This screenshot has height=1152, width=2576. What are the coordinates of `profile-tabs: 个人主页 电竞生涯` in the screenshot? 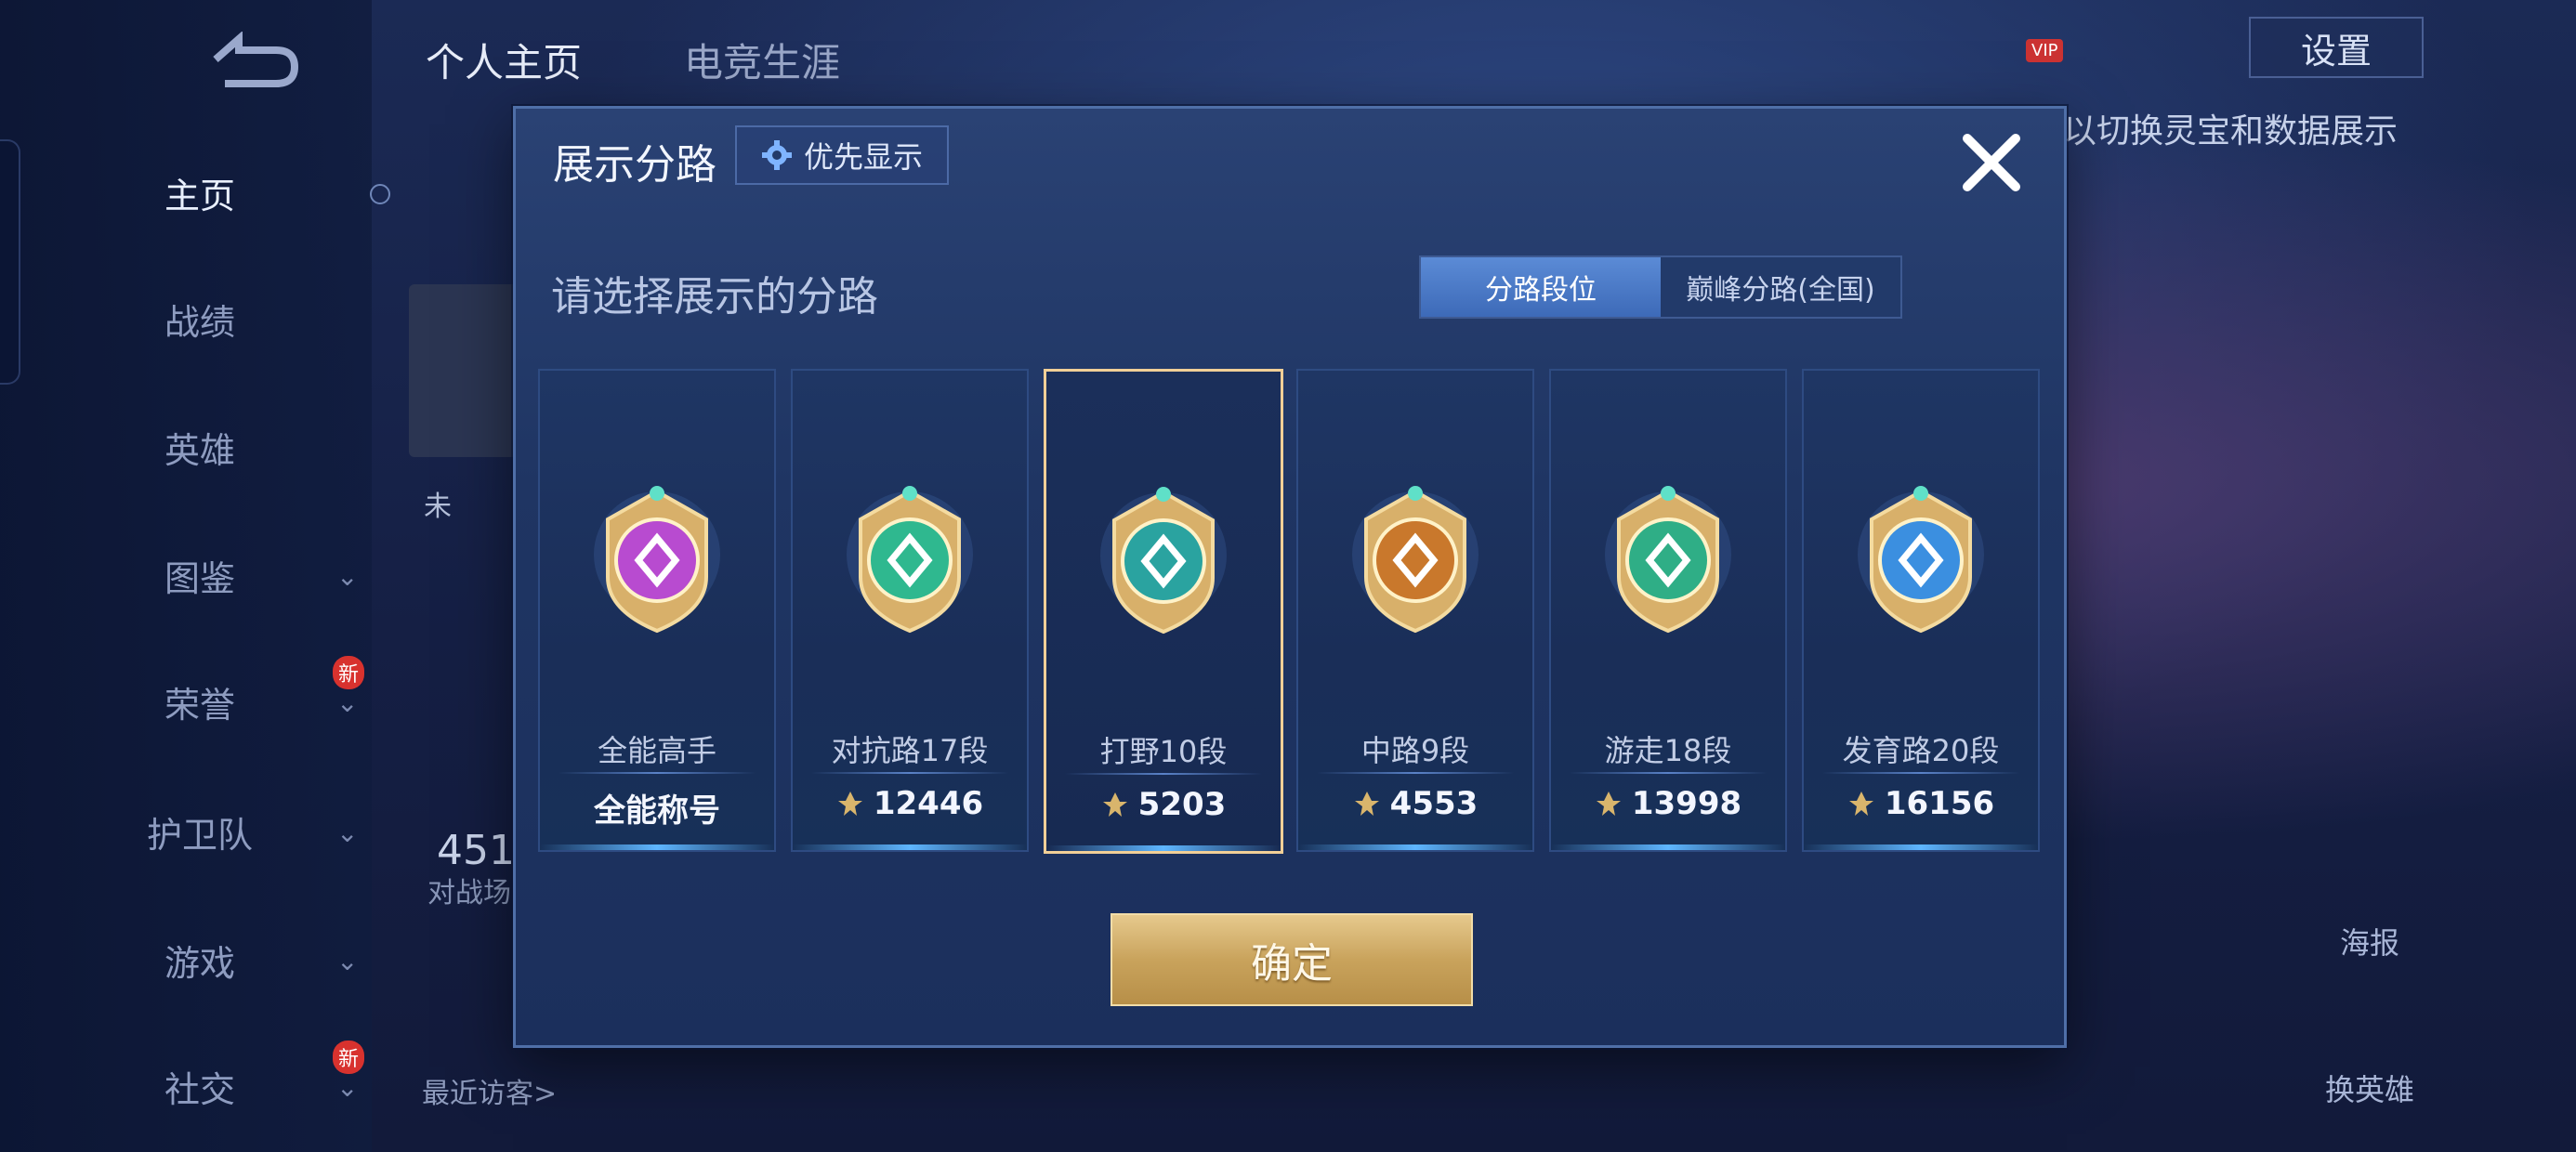 It's located at (633, 60).